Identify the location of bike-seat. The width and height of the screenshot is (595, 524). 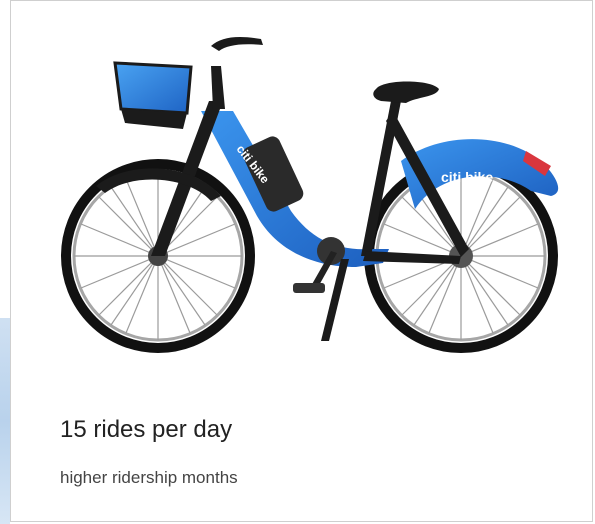
(406, 92).